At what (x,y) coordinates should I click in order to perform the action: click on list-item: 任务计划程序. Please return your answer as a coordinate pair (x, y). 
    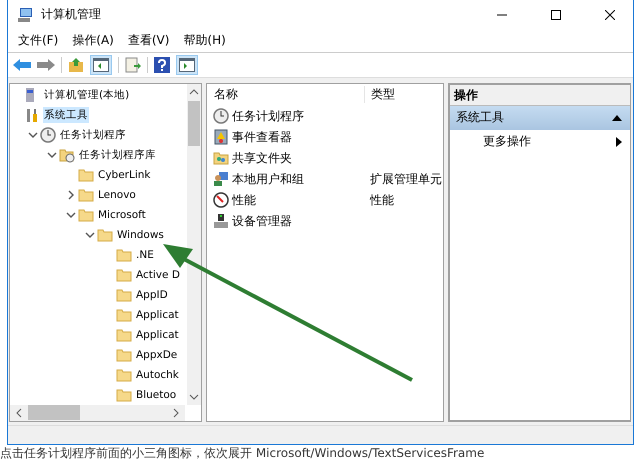
    Looking at the image, I should click on (268, 116).